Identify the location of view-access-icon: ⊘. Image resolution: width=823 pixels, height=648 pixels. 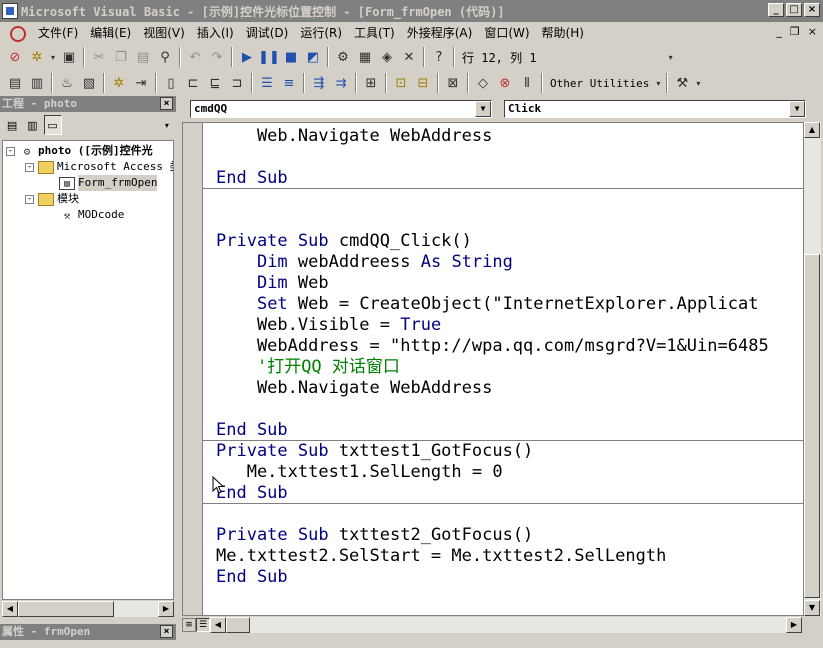
(15, 57).